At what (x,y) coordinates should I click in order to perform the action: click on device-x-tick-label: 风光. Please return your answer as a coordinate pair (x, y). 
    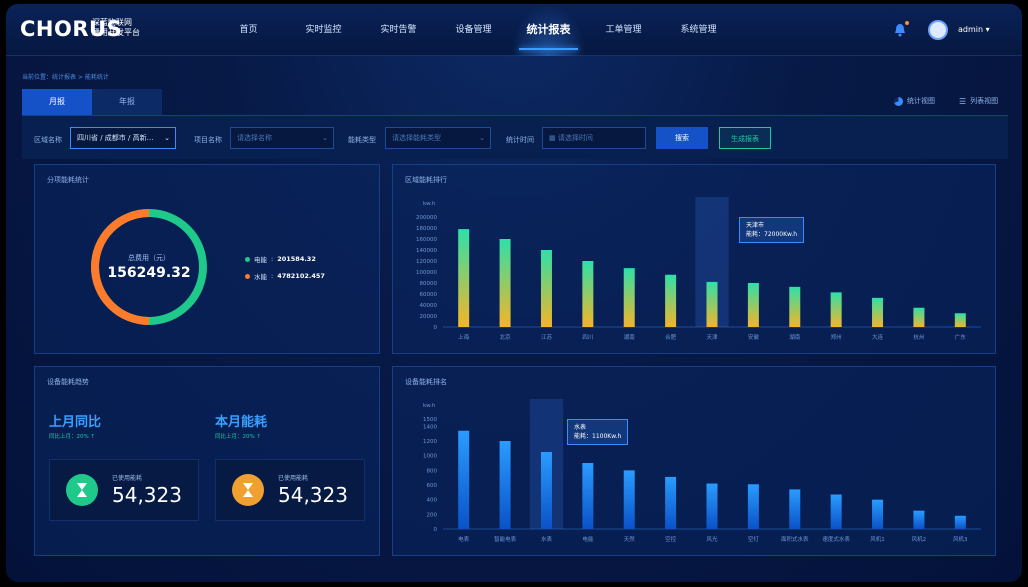
    Looking at the image, I should click on (712, 539).